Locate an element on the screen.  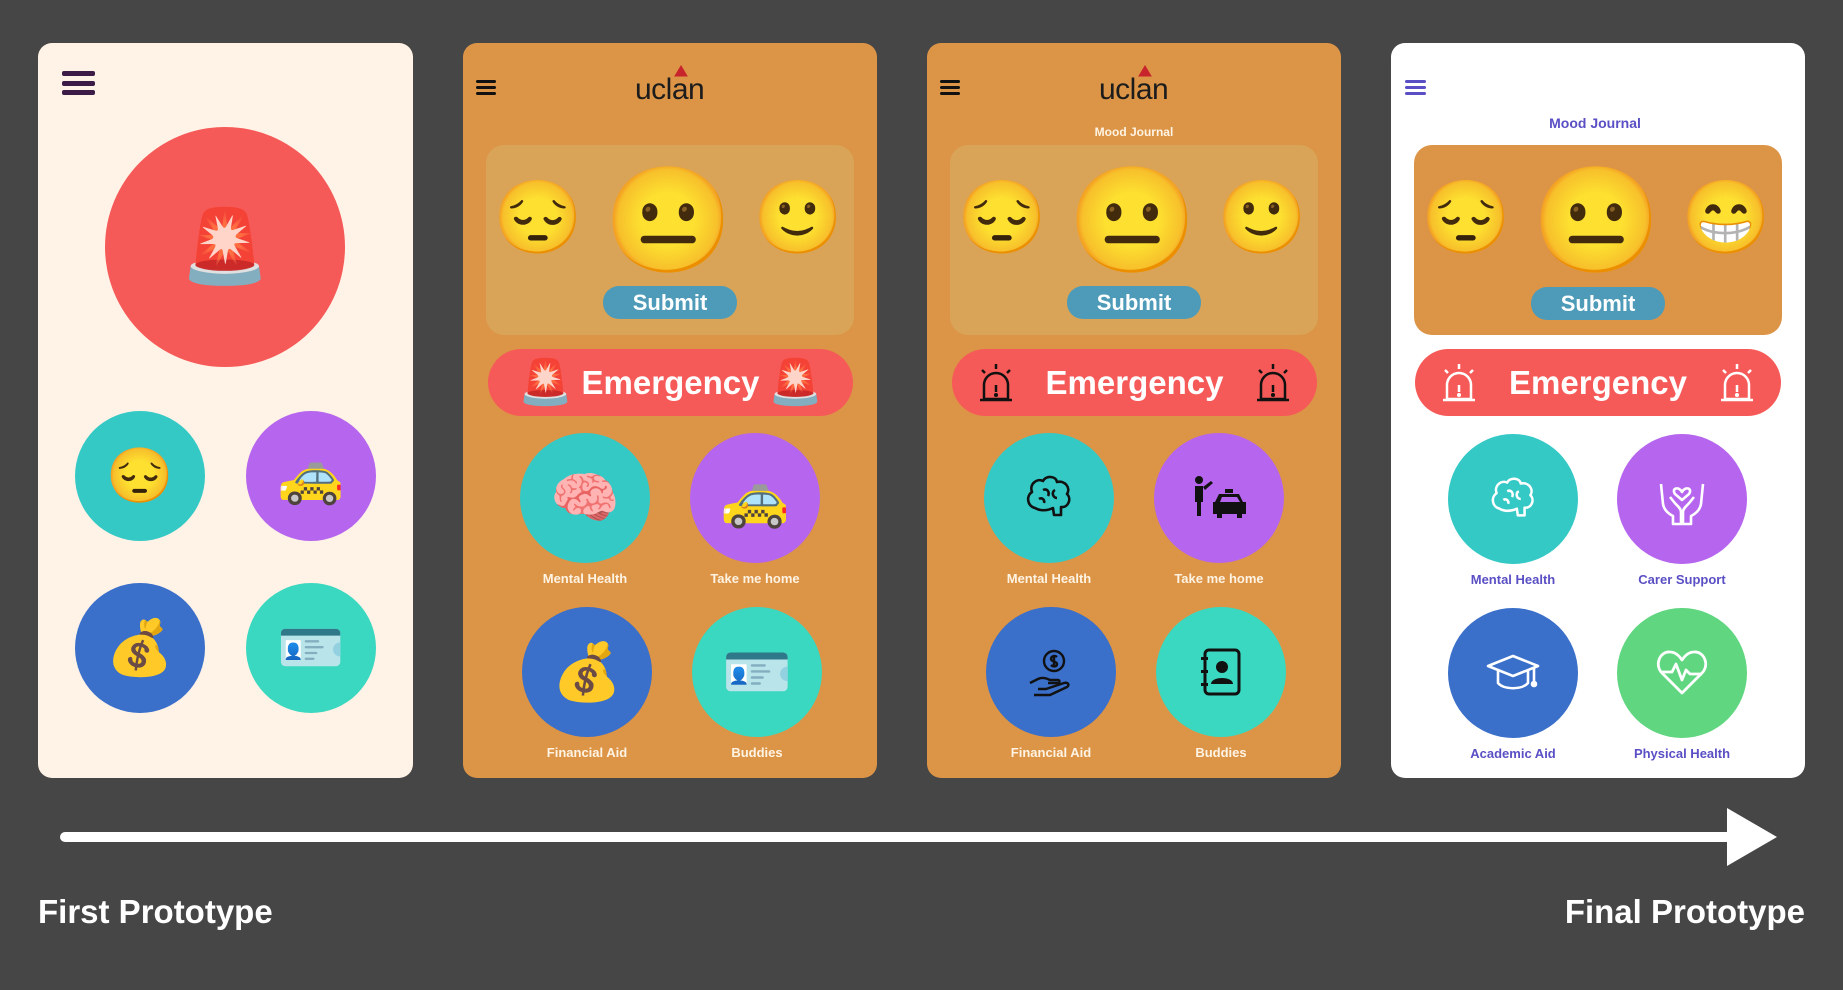
financial-aid-tile is located at coordinates (1051, 672).